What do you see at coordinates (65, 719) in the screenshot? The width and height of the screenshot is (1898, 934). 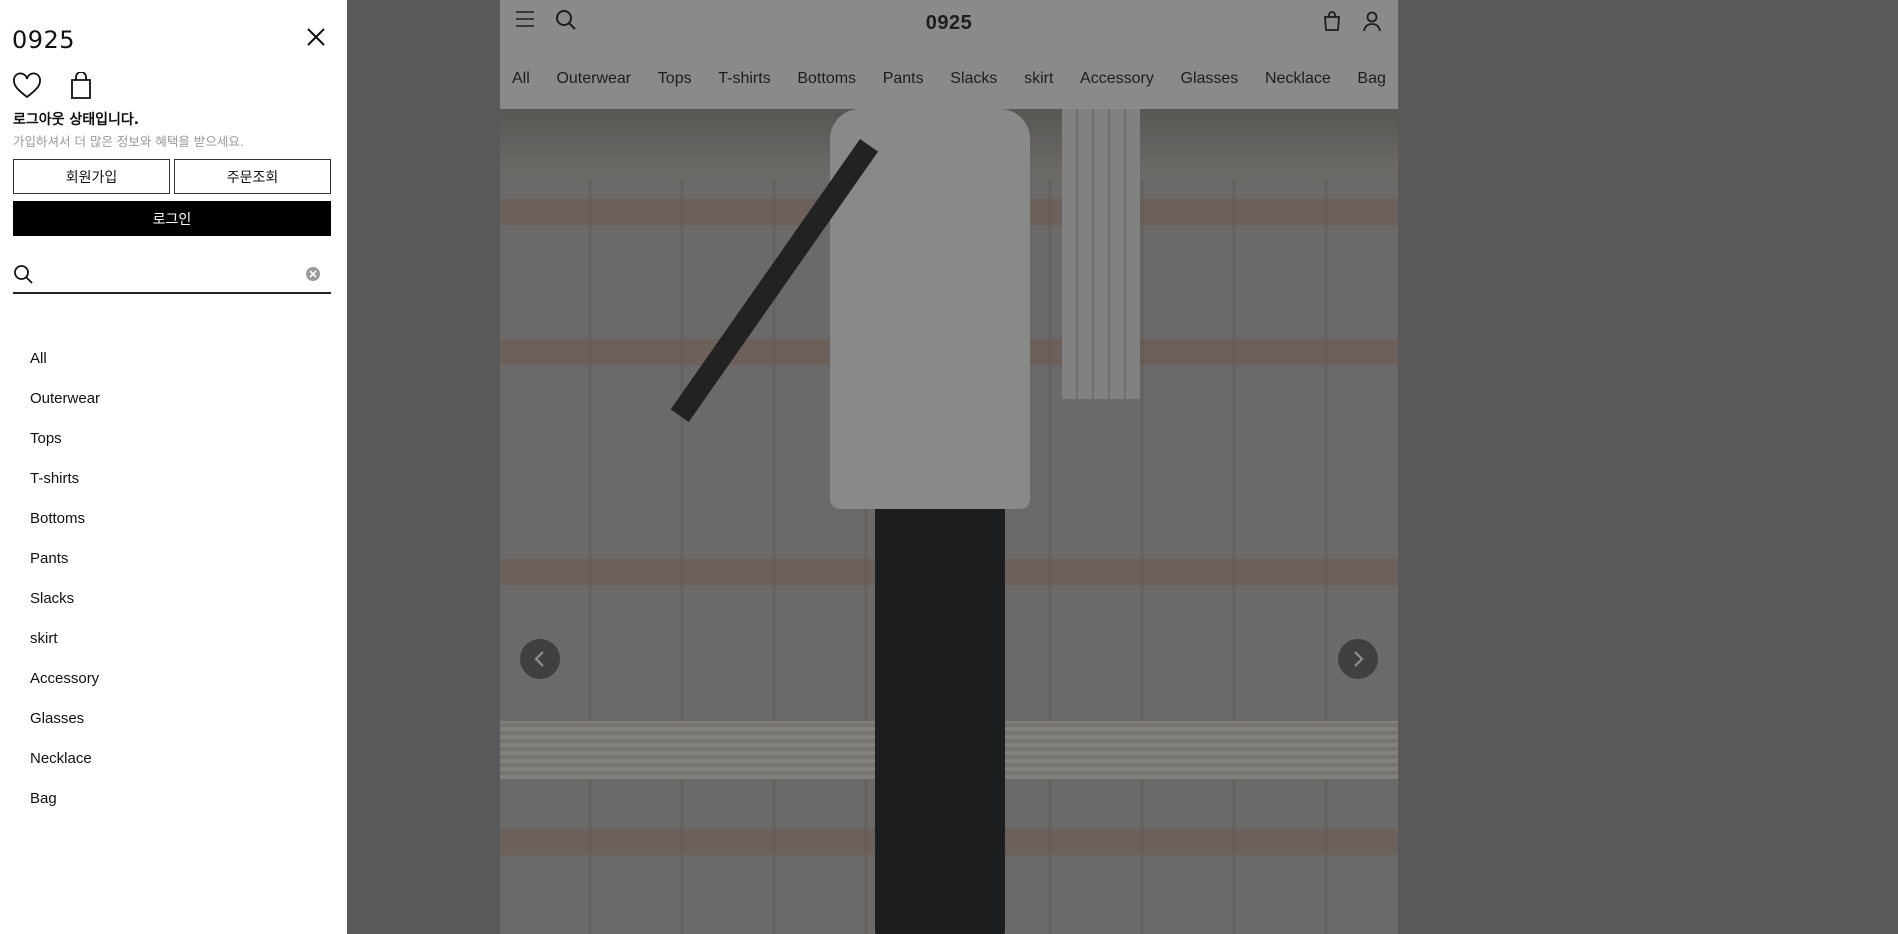 I see `drawer-category-glasses: Glasses` at bounding box center [65, 719].